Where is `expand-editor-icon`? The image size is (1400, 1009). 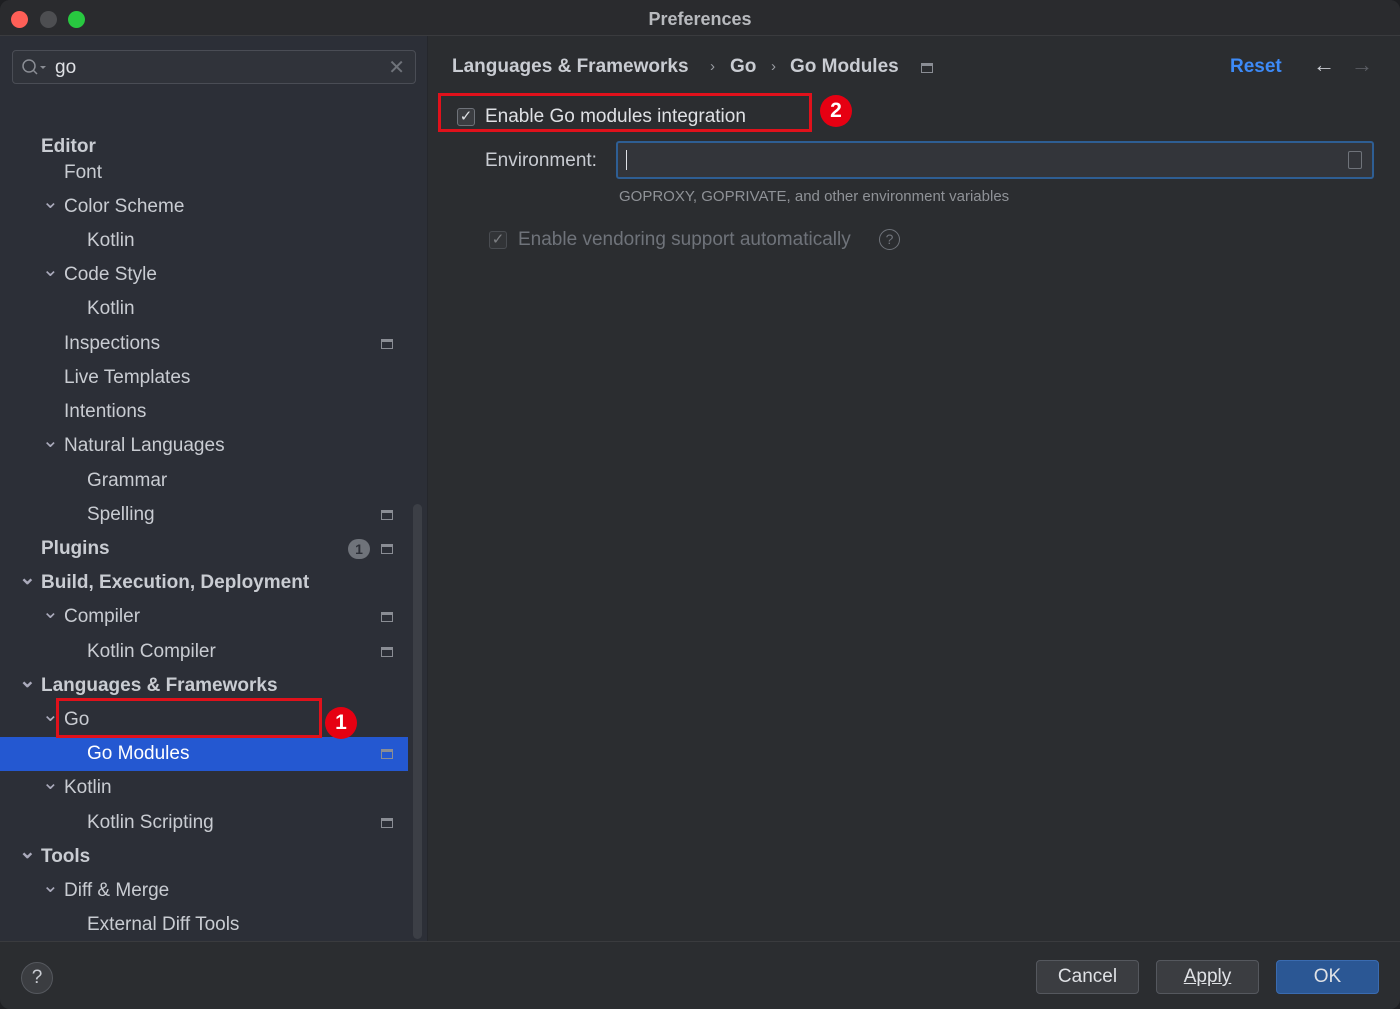 expand-editor-icon is located at coordinates (1355, 160).